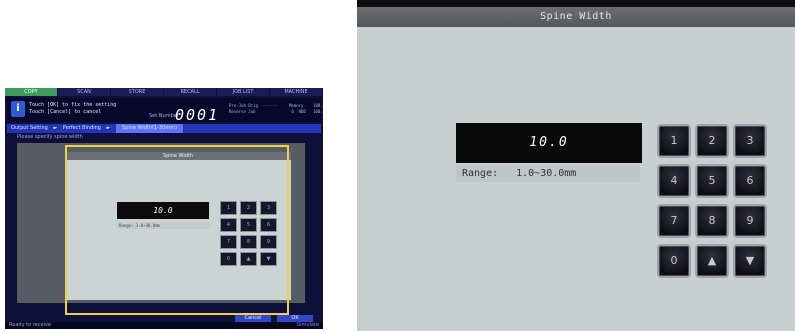 This screenshot has width=795, height=331. I want to click on tab-machine: MACHINE, so click(296, 92).